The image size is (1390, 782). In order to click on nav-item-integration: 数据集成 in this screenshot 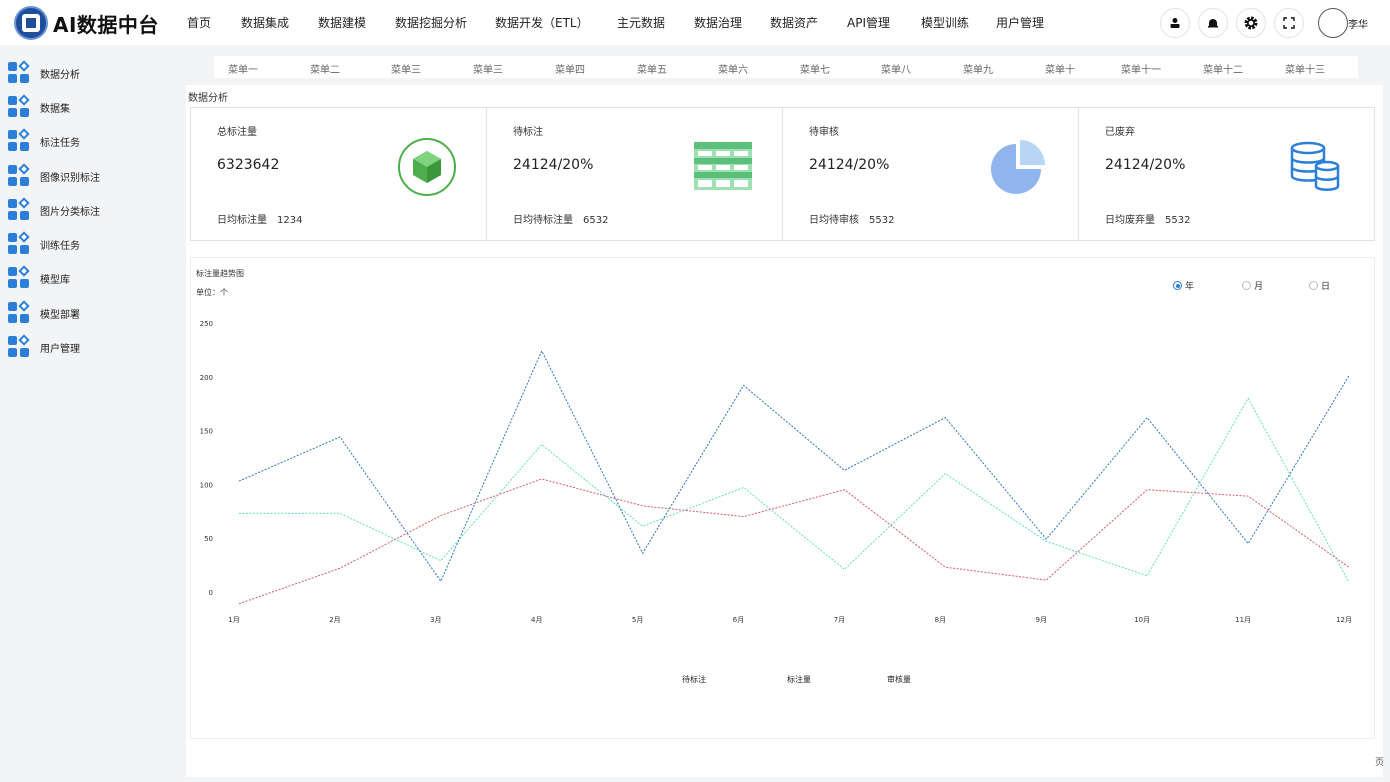, I will do `click(265, 22)`.